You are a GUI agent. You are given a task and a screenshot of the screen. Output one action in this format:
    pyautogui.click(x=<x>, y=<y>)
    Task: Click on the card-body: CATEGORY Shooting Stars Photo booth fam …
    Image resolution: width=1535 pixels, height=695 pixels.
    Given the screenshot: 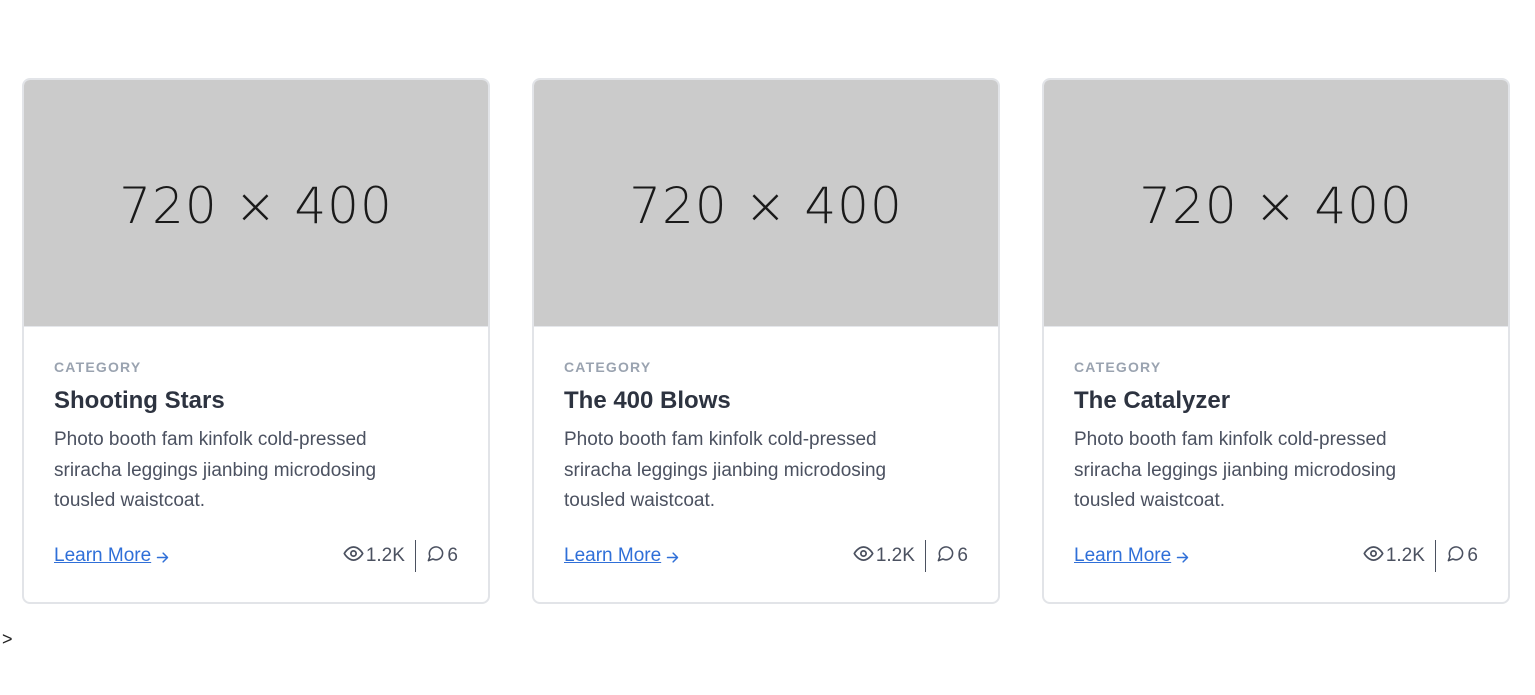 What is the action you would take?
    pyautogui.click(x=256, y=422)
    